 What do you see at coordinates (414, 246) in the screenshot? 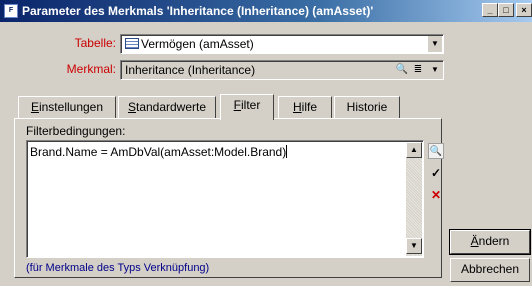
I see `scroll-down-icon: ▼` at bounding box center [414, 246].